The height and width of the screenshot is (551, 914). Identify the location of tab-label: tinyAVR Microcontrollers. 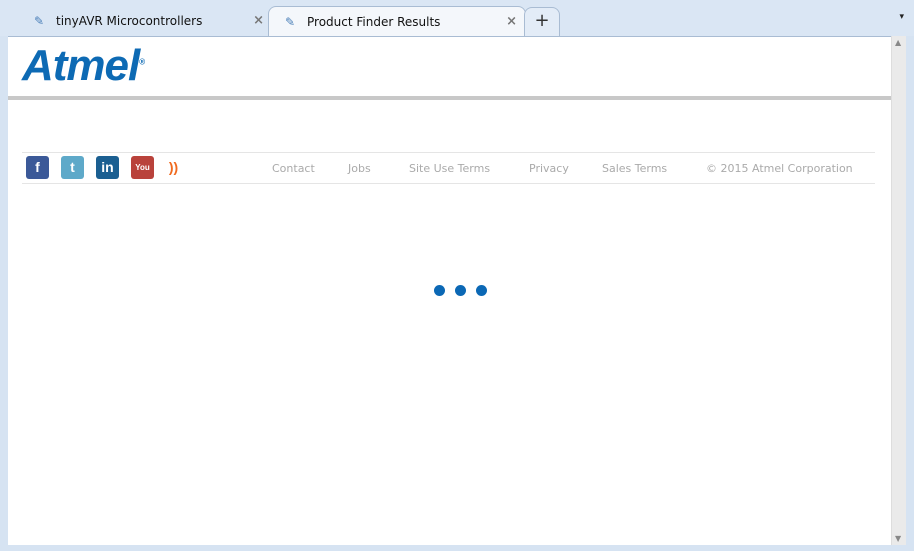
(129, 21).